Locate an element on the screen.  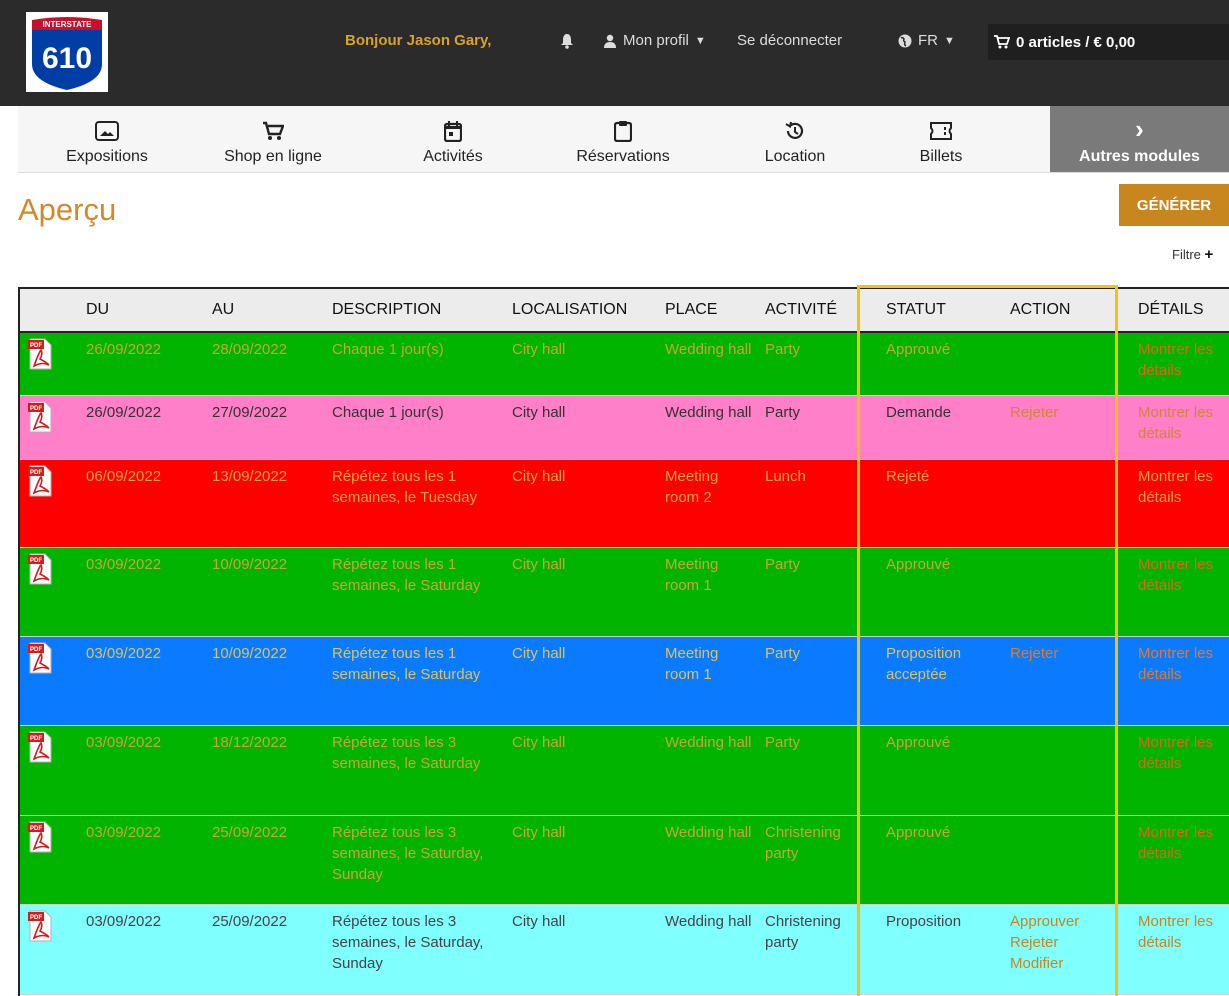
interstate-logo: INTERSTATE 610 is located at coordinates (67, 52).